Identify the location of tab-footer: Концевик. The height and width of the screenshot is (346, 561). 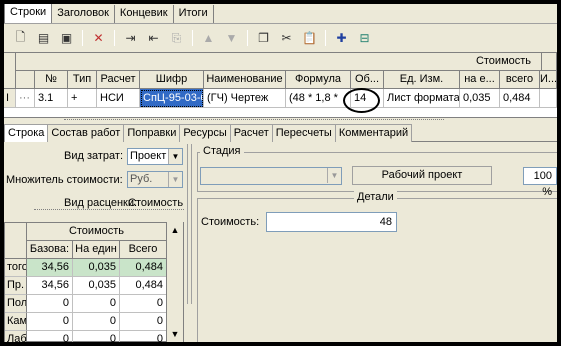
(144, 14).